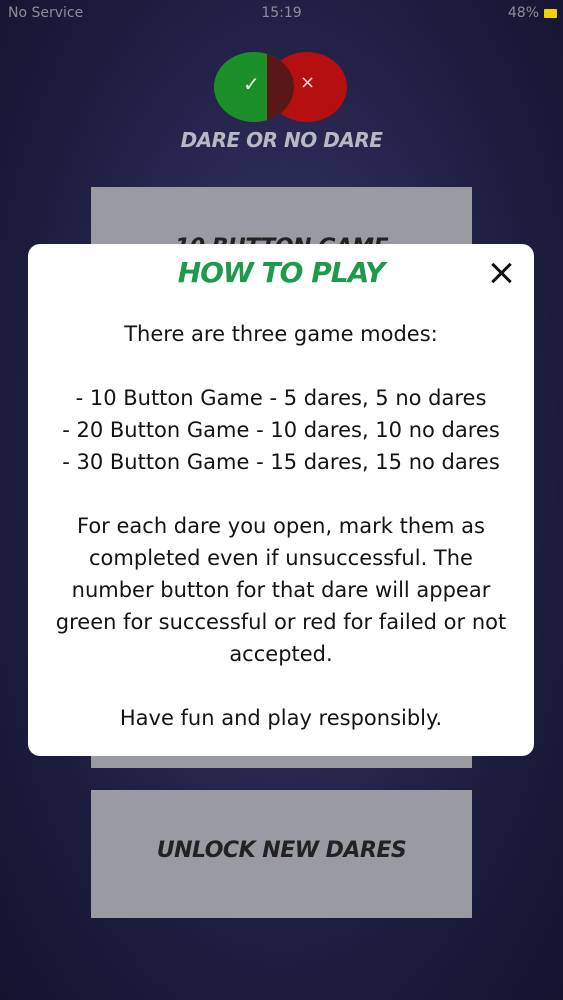 Image resolution: width=563 pixels, height=1000 pixels. What do you see at coordinates (281, 334) in the screenshot?
I see `intro-text: There are three game modes:` at bounding box center [281, 334].